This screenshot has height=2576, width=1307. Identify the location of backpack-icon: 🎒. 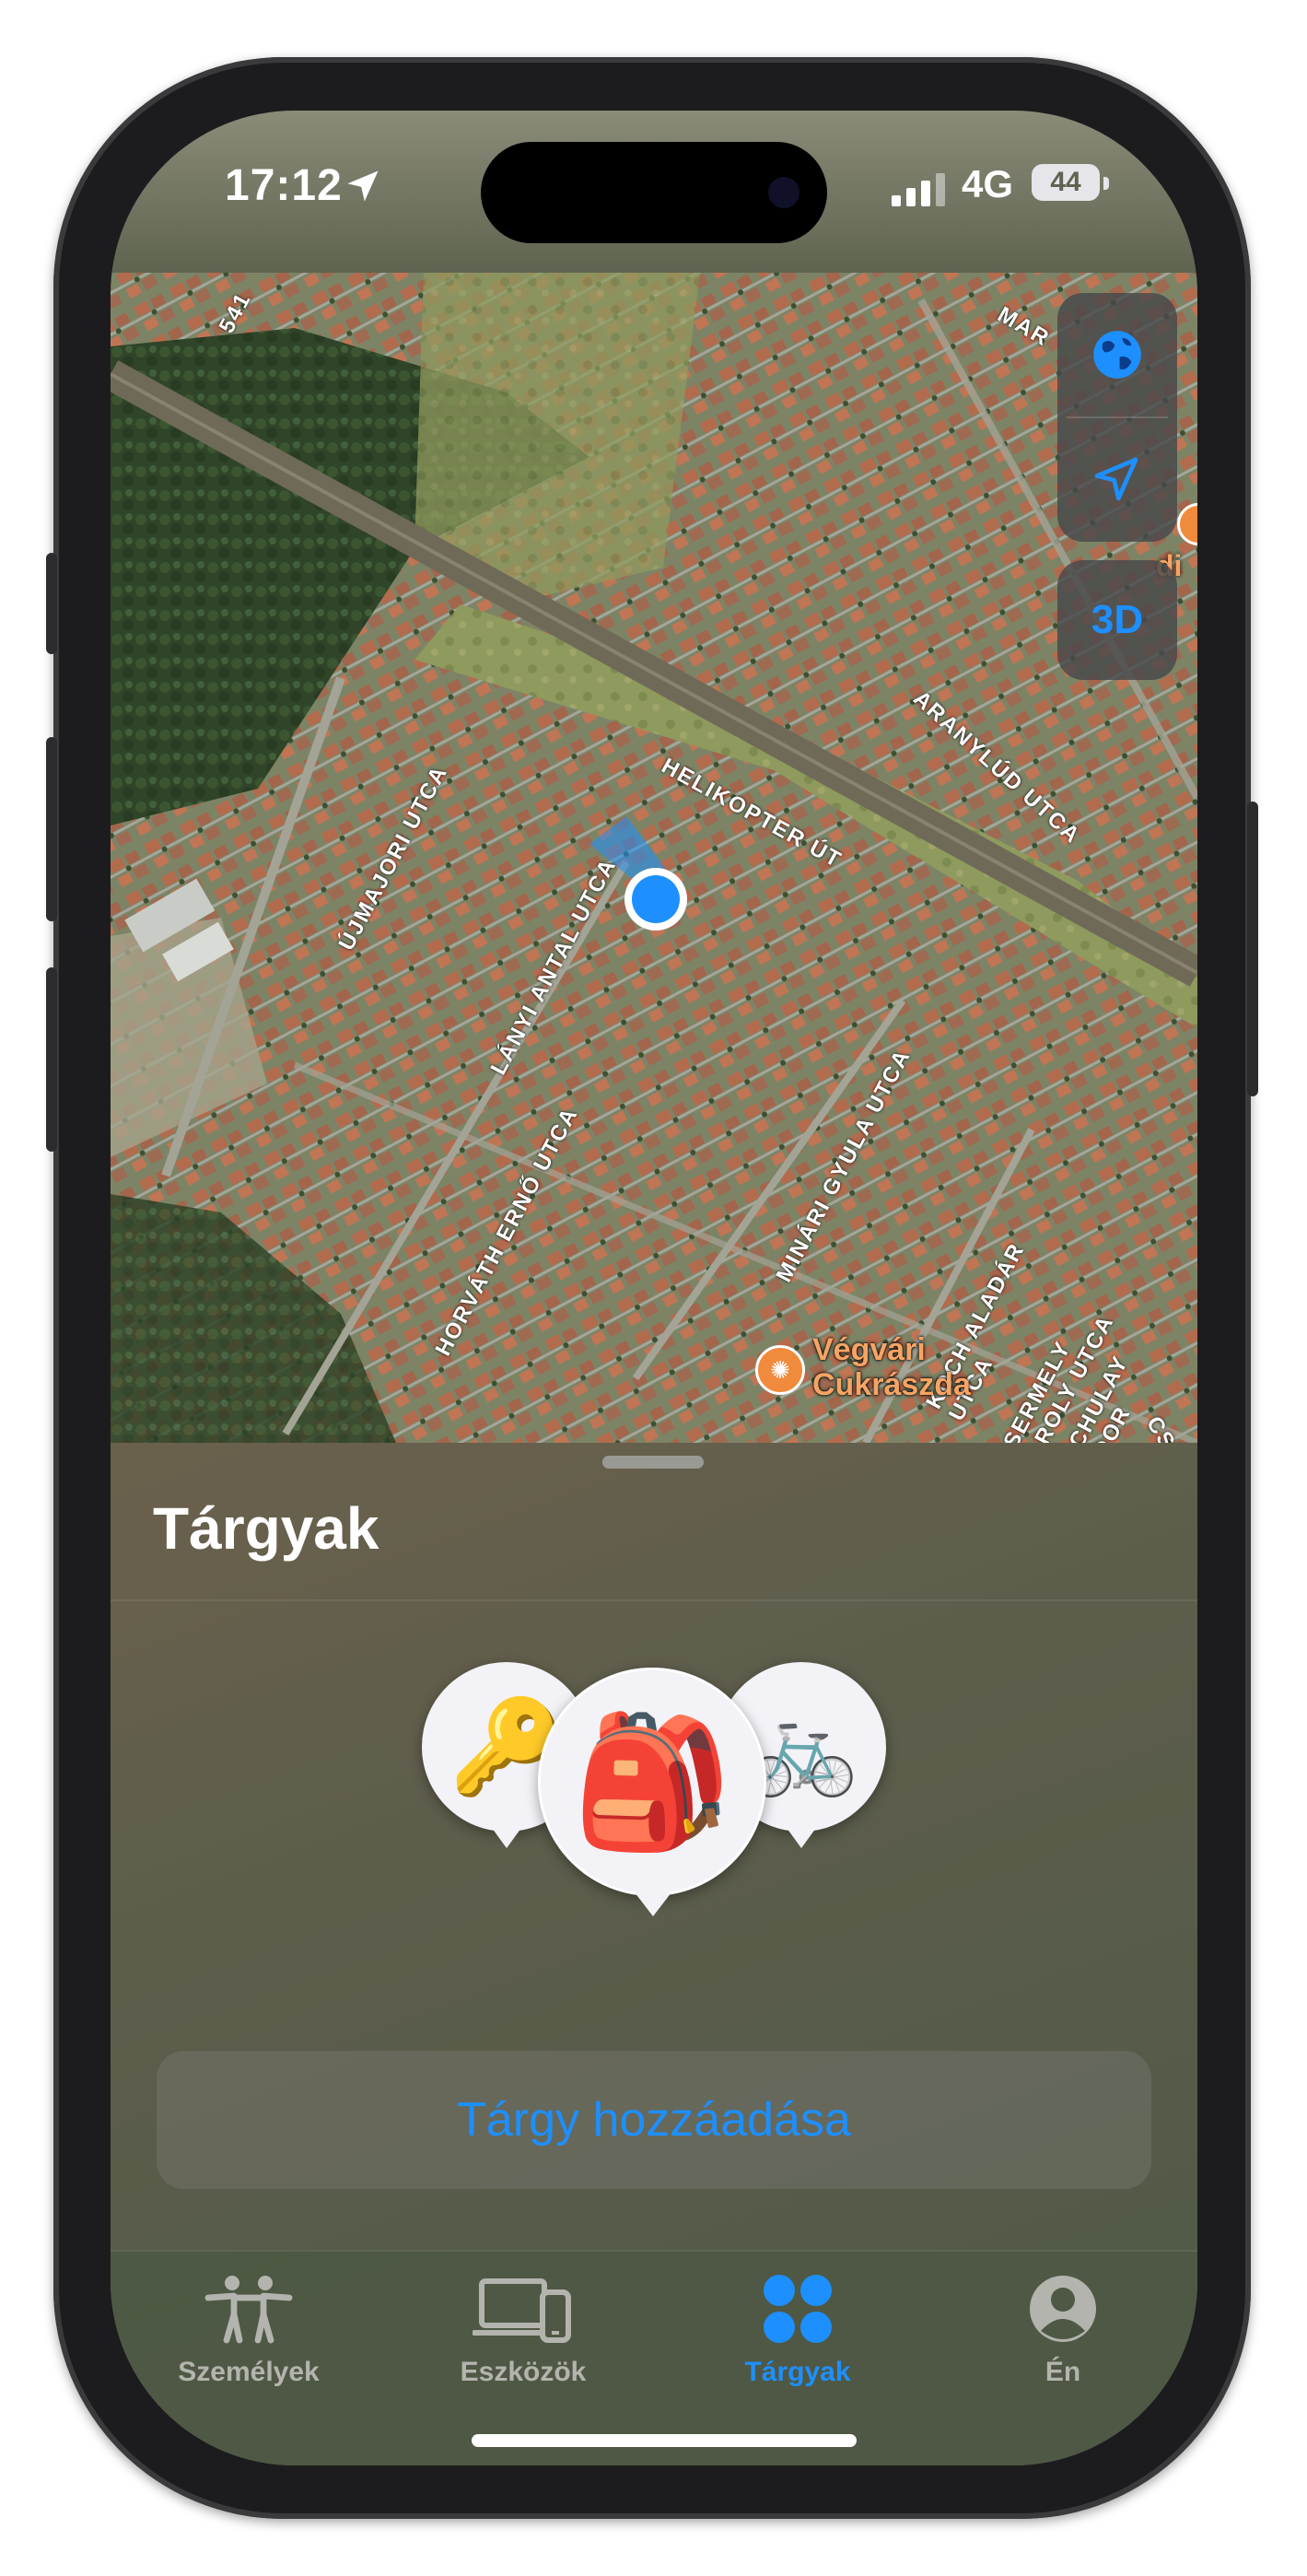
(652, 1781).